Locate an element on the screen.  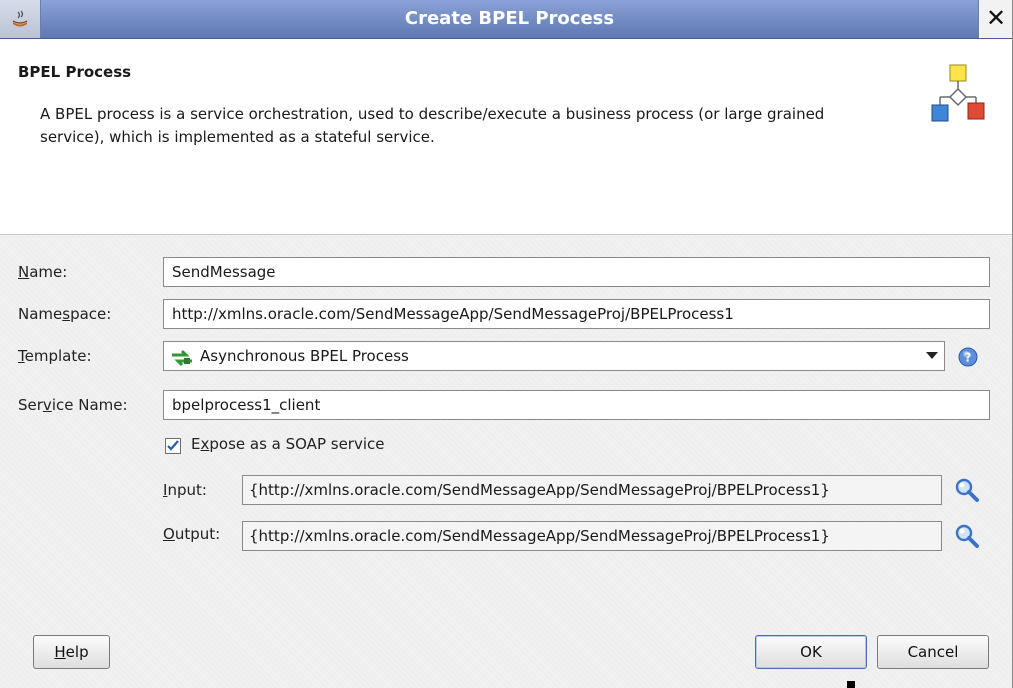
process-diagram-icon is located at coordinates (960, 96).